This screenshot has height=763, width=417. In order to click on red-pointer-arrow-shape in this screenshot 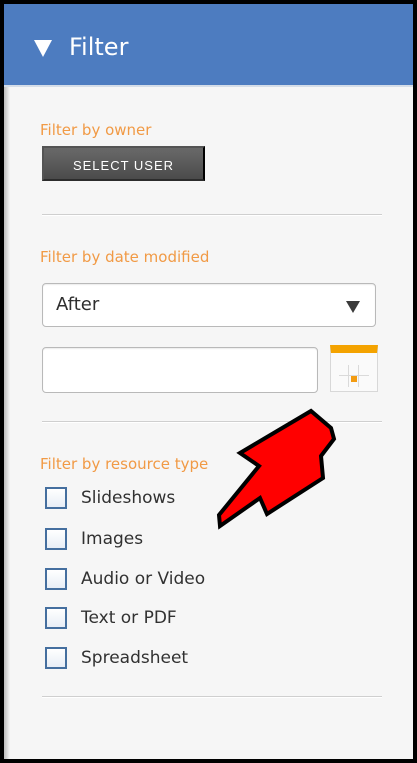, I will do `click(276, 469)`.